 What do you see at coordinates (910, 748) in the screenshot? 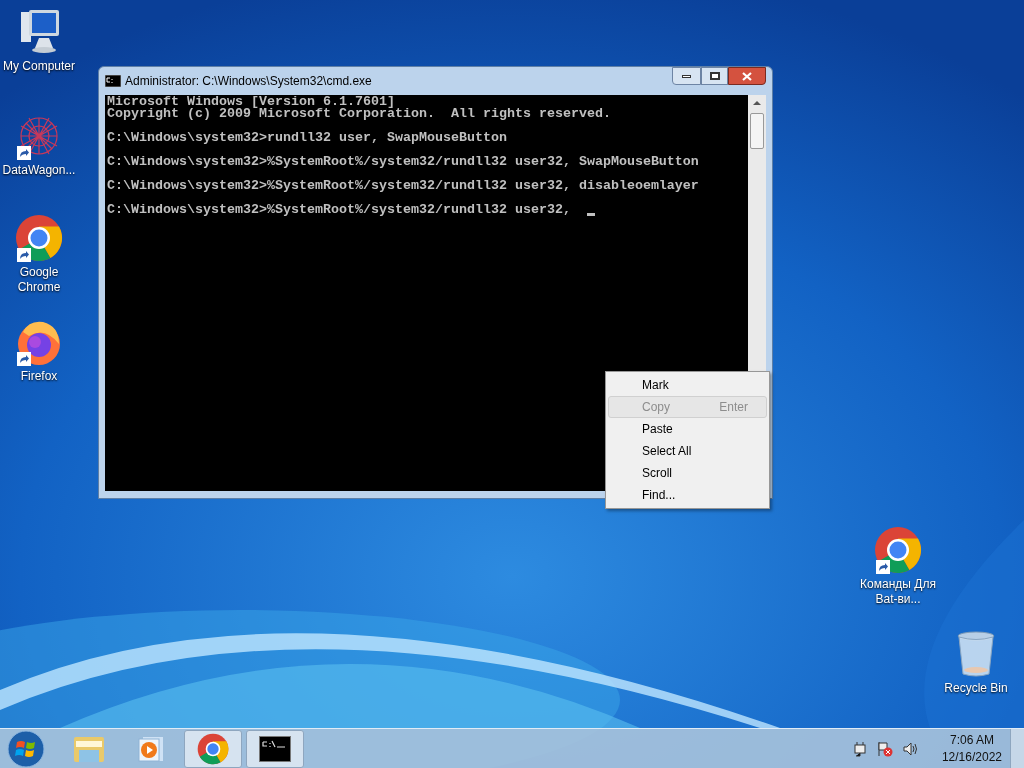
I see `volume-icon` at bounding box center [910, 748].